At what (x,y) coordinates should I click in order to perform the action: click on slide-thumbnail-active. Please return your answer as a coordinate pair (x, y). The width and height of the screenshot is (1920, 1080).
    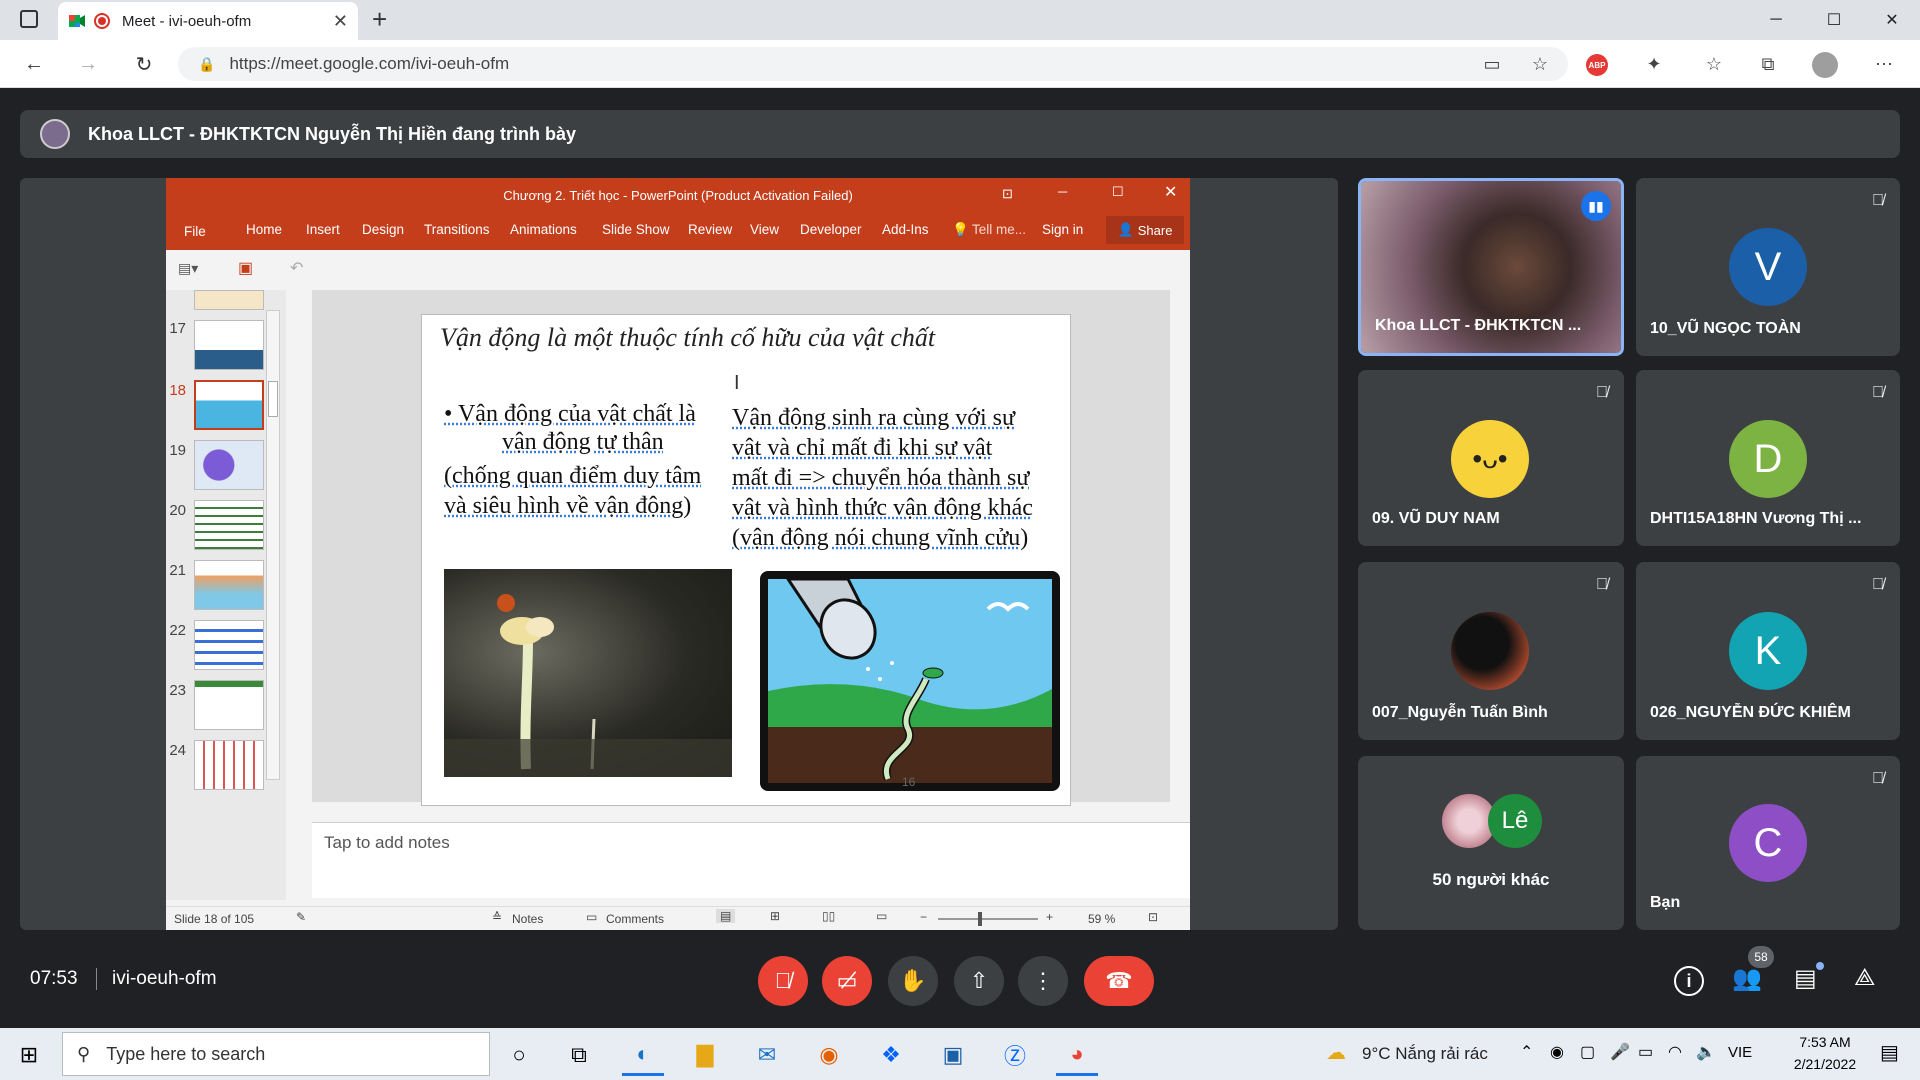
    Looking at the image, I should click on (229, 405).